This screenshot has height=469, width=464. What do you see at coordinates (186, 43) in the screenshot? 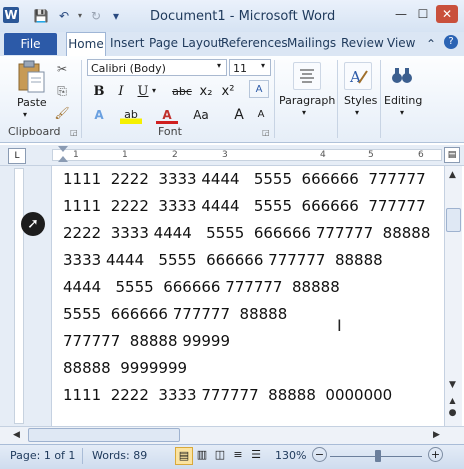
I see `tab-page-layout: Page Layout` at bounding box center [186, 43].